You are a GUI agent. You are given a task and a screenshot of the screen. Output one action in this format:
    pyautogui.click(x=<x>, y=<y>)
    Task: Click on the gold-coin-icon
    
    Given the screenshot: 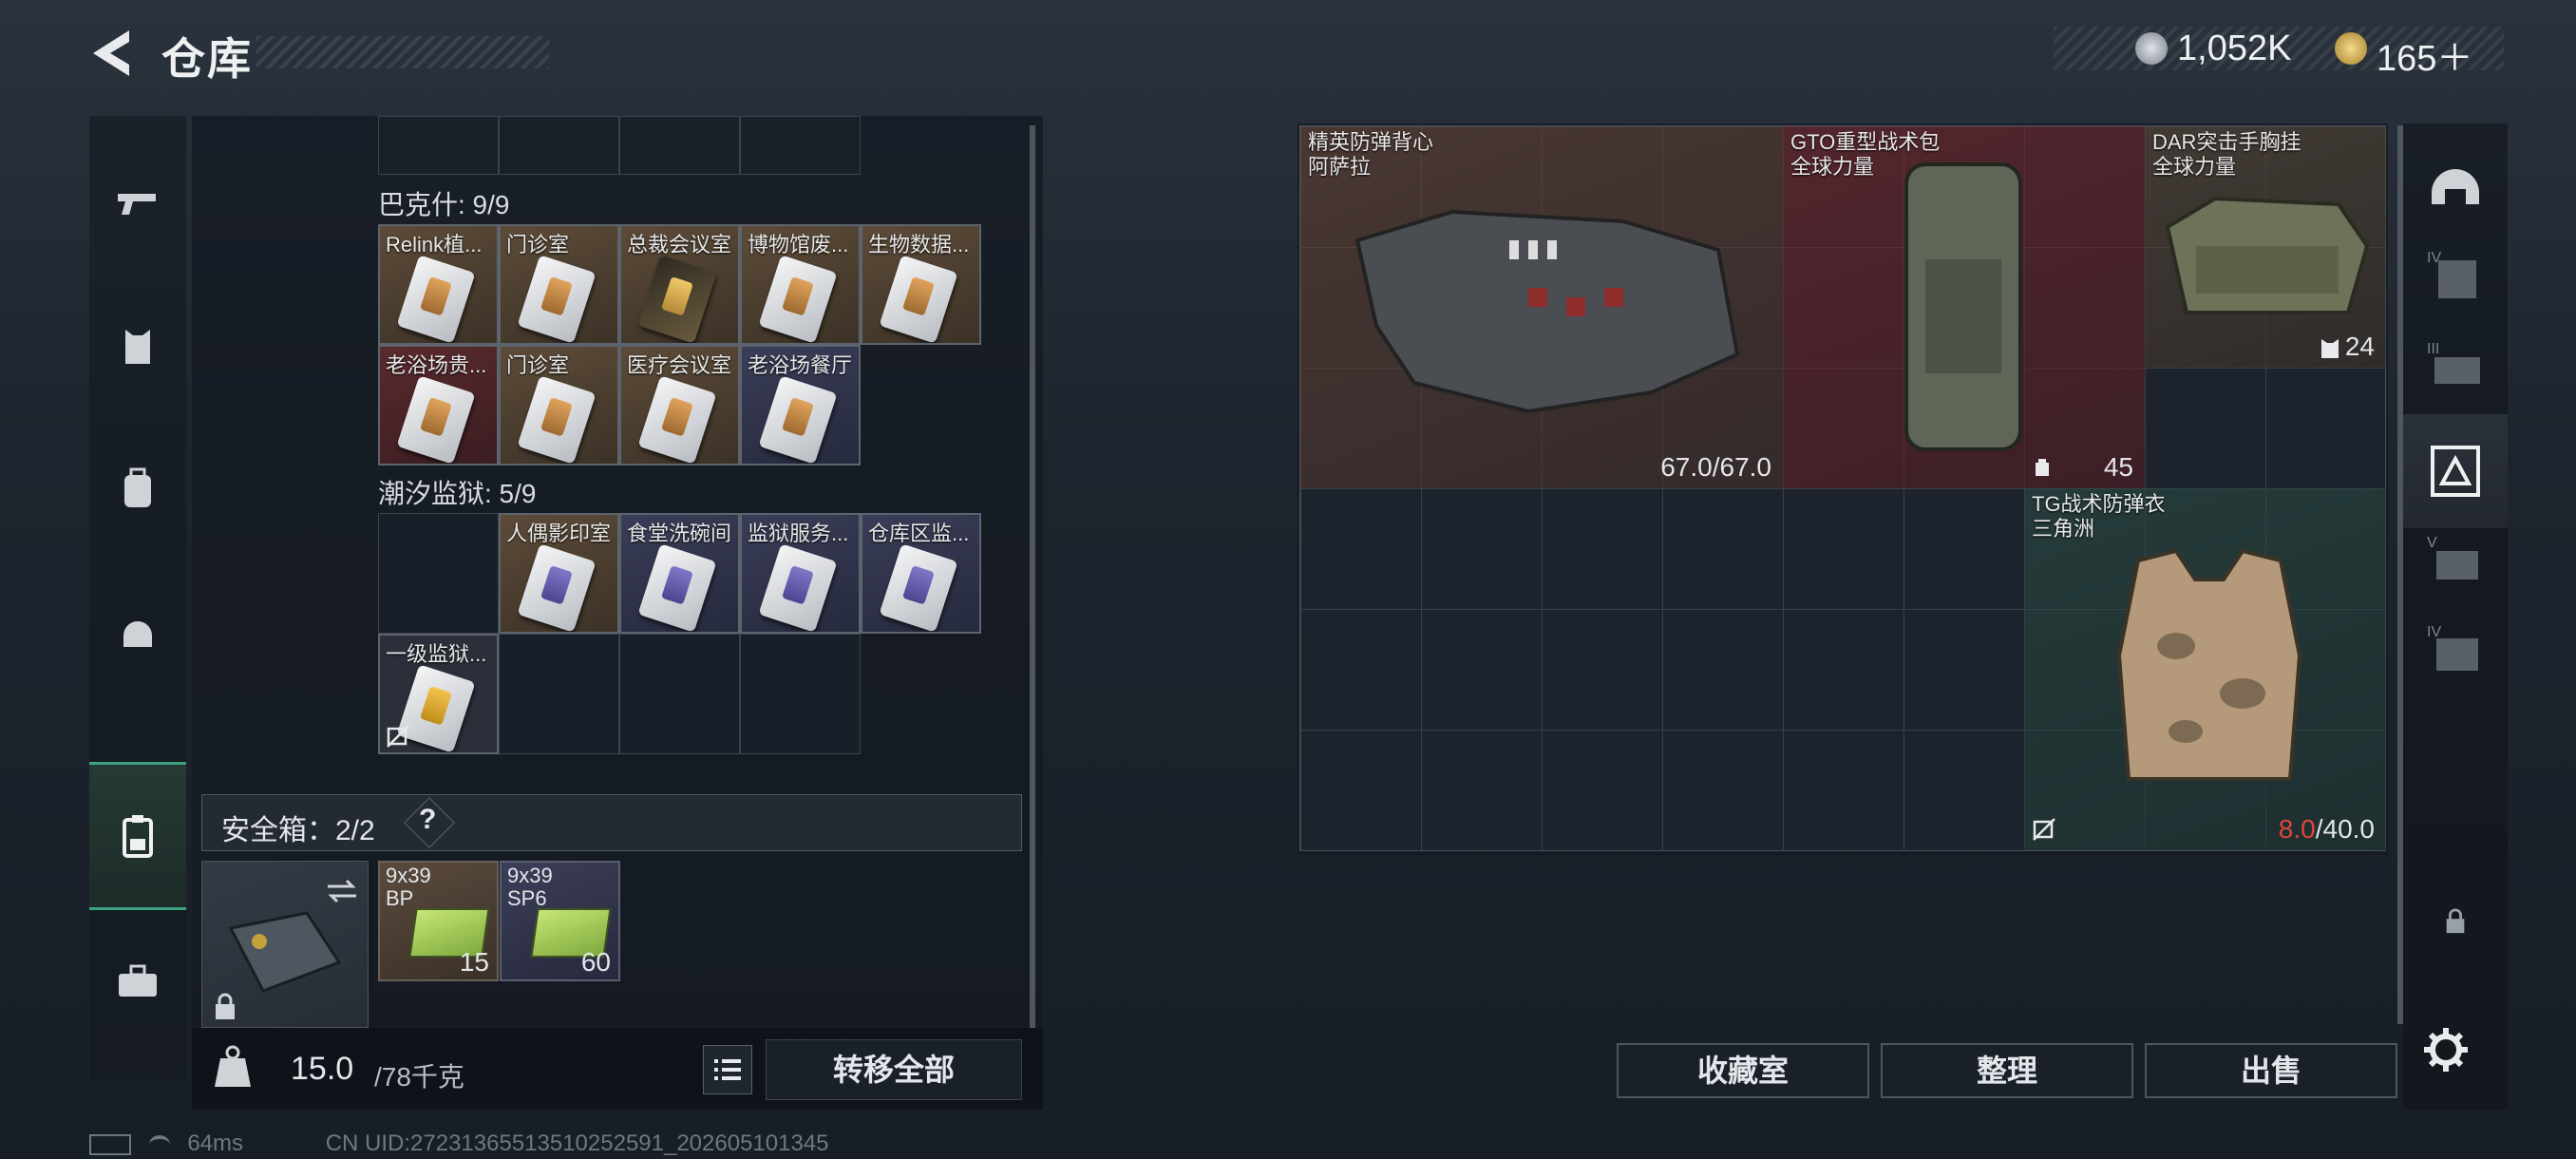 What is the action you would take?
    pyautogui.click(x=2351, y=48)
    